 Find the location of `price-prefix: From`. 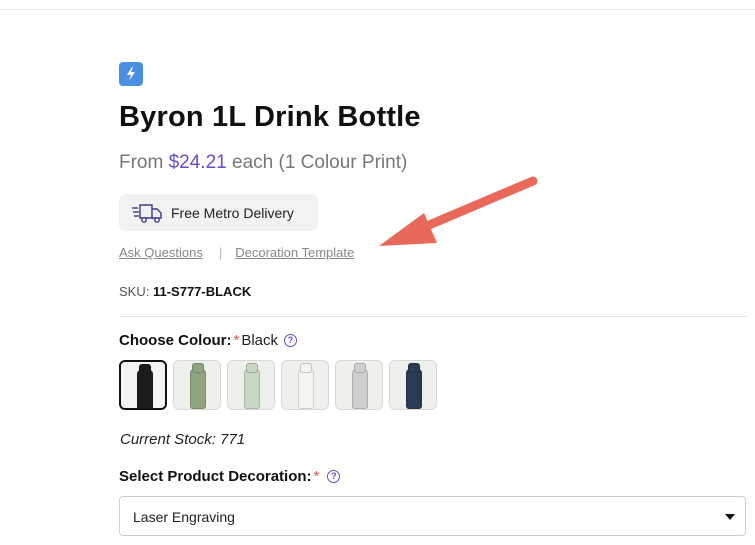

price-prefix: From is located at coordinates (144, 162).